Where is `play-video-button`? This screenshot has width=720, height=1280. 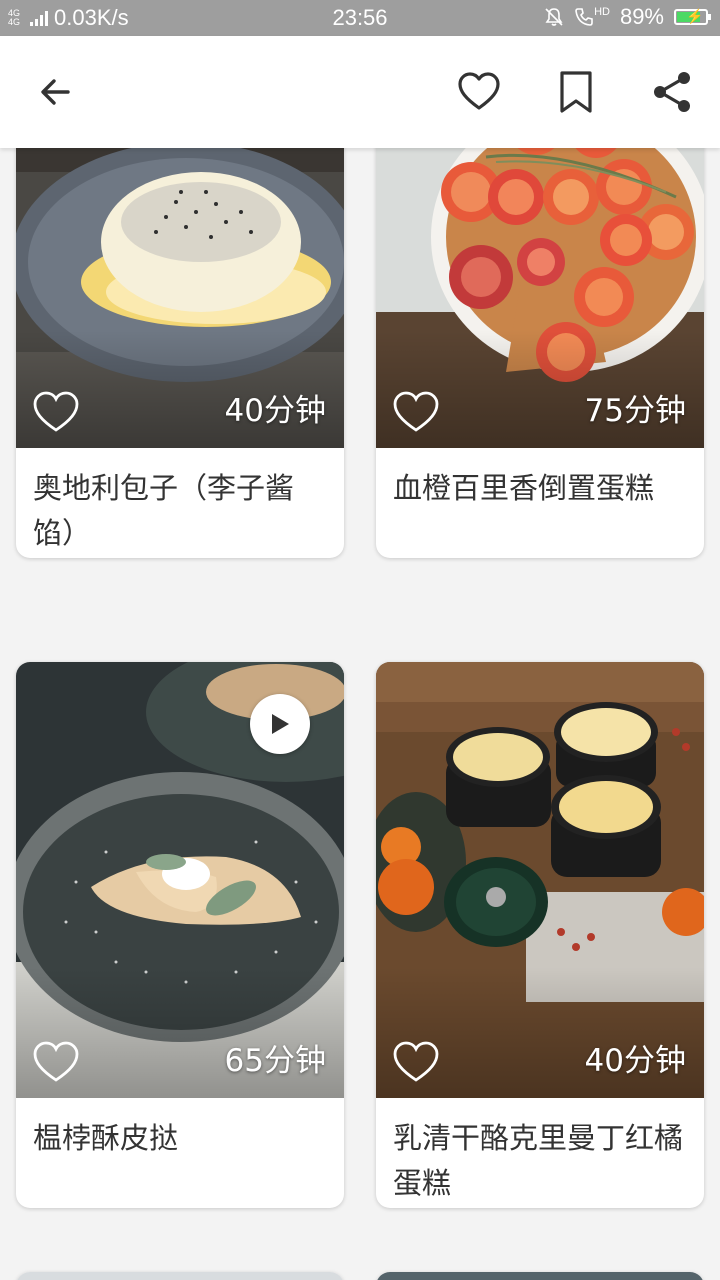
play-video-button is located at coordinates (280, 724).